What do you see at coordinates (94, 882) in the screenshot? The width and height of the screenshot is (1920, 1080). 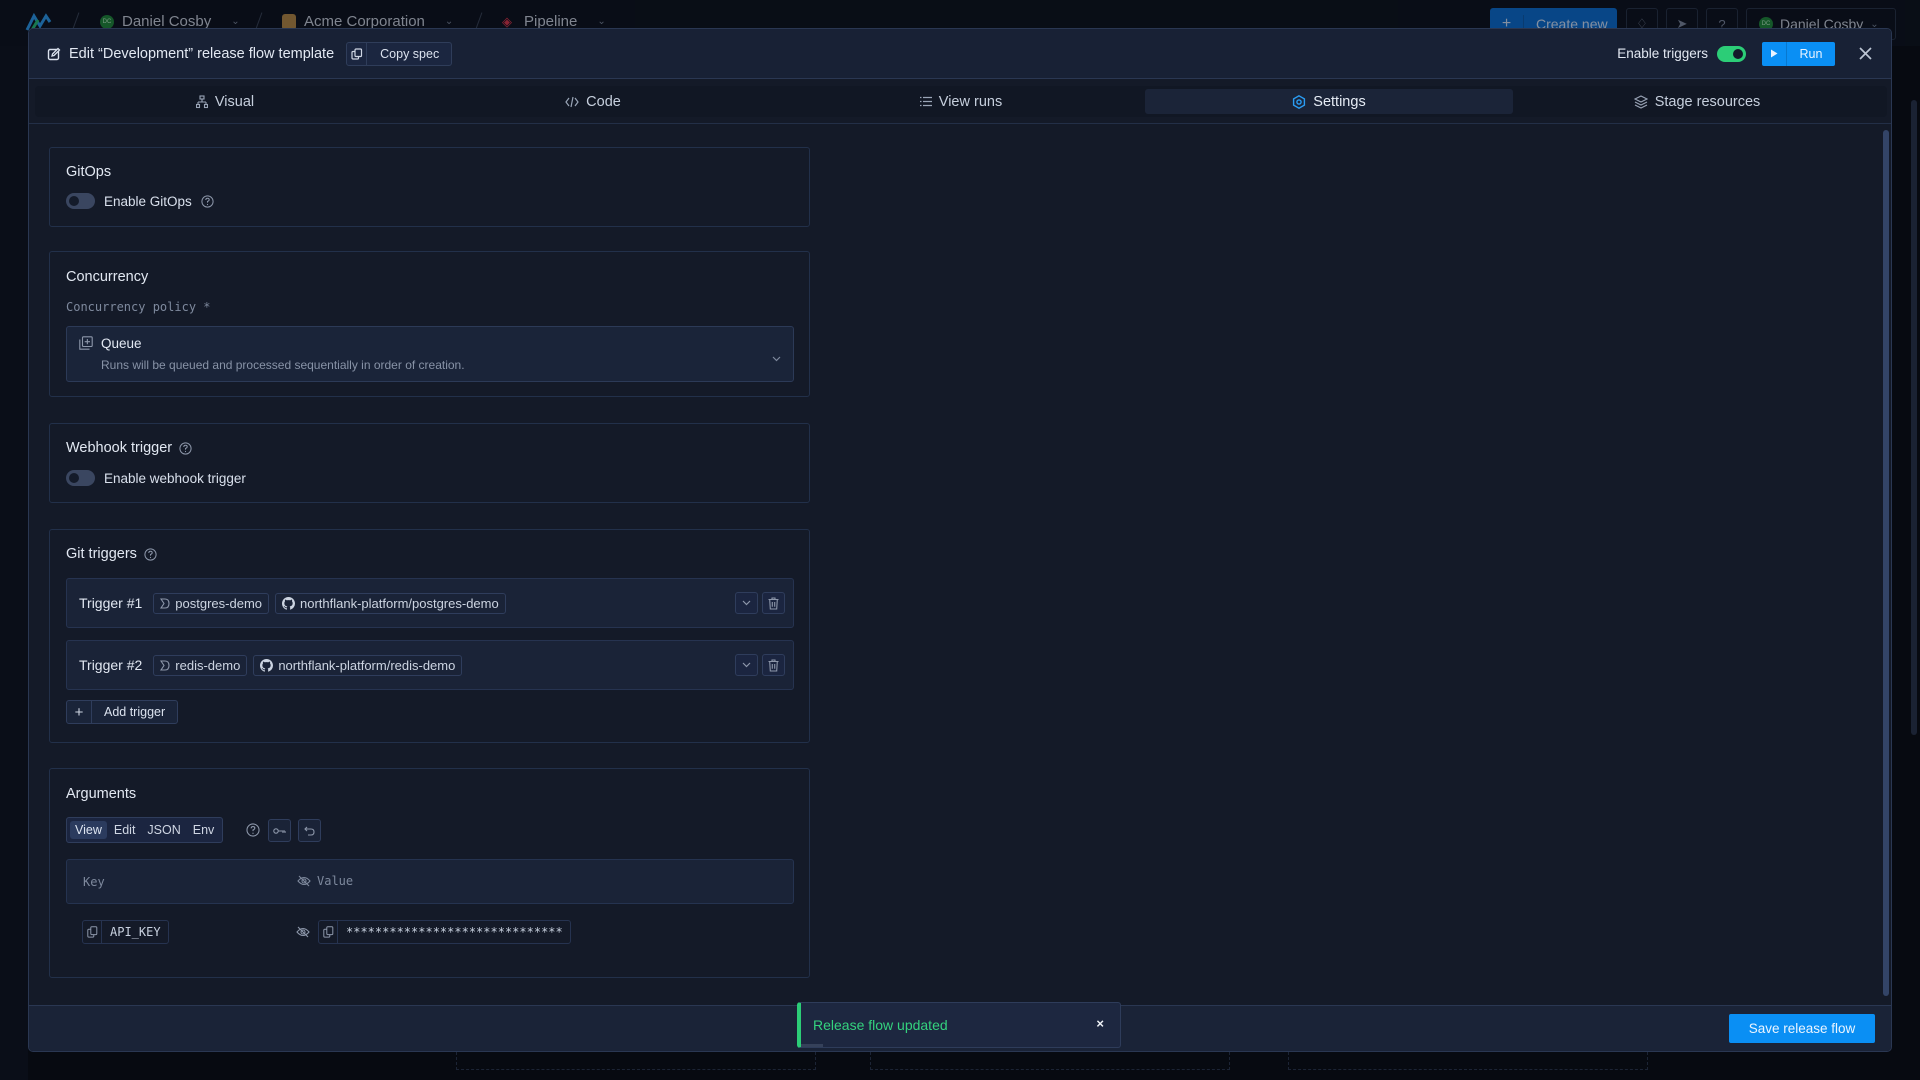 I see `column-key: Key` at bounding box center [94, 882].